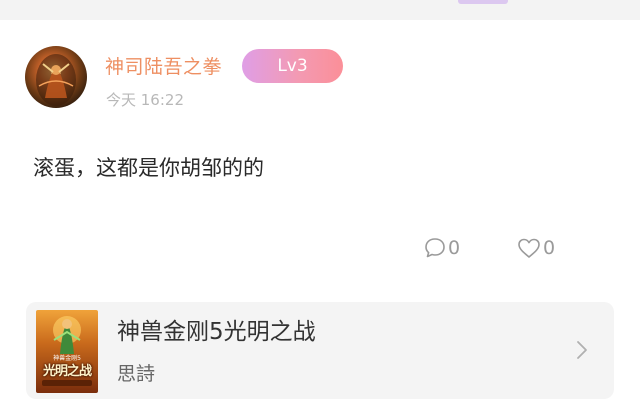 The image size is (640, 401). Describe the element at coordinates (454, 248) in the screenshot. I see `reply-count: 0` at that location.